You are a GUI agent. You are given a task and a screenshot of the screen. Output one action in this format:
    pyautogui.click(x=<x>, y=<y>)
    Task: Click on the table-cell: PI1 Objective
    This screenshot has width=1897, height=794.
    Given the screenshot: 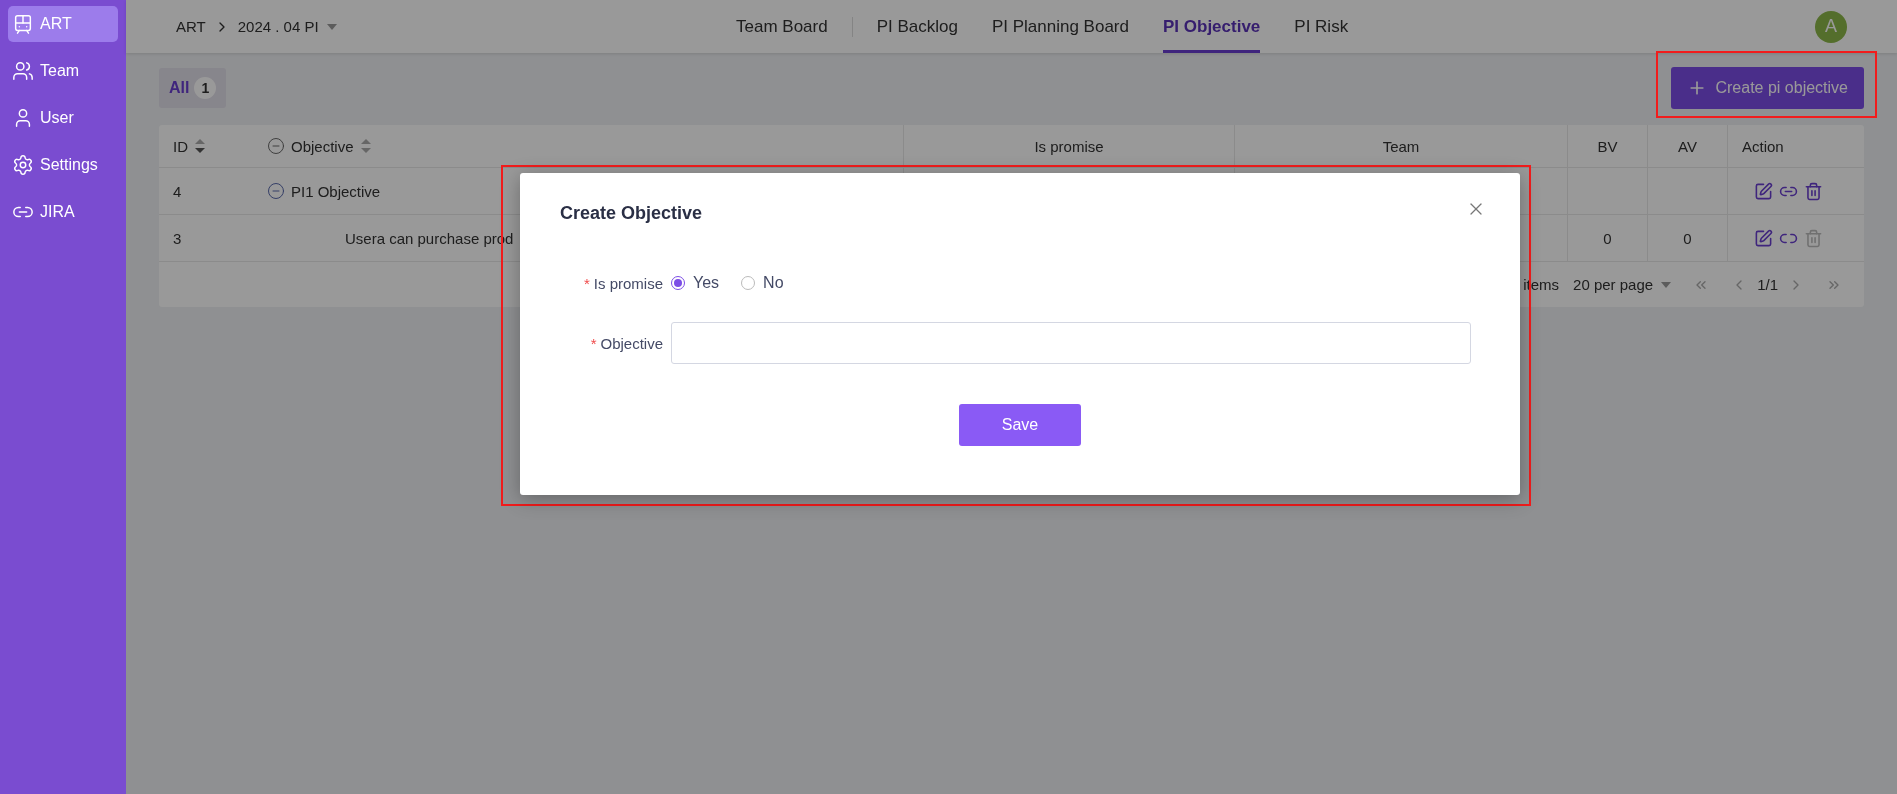 What is the action you would take?
    pyautogui.click(x=336, y=191)
    